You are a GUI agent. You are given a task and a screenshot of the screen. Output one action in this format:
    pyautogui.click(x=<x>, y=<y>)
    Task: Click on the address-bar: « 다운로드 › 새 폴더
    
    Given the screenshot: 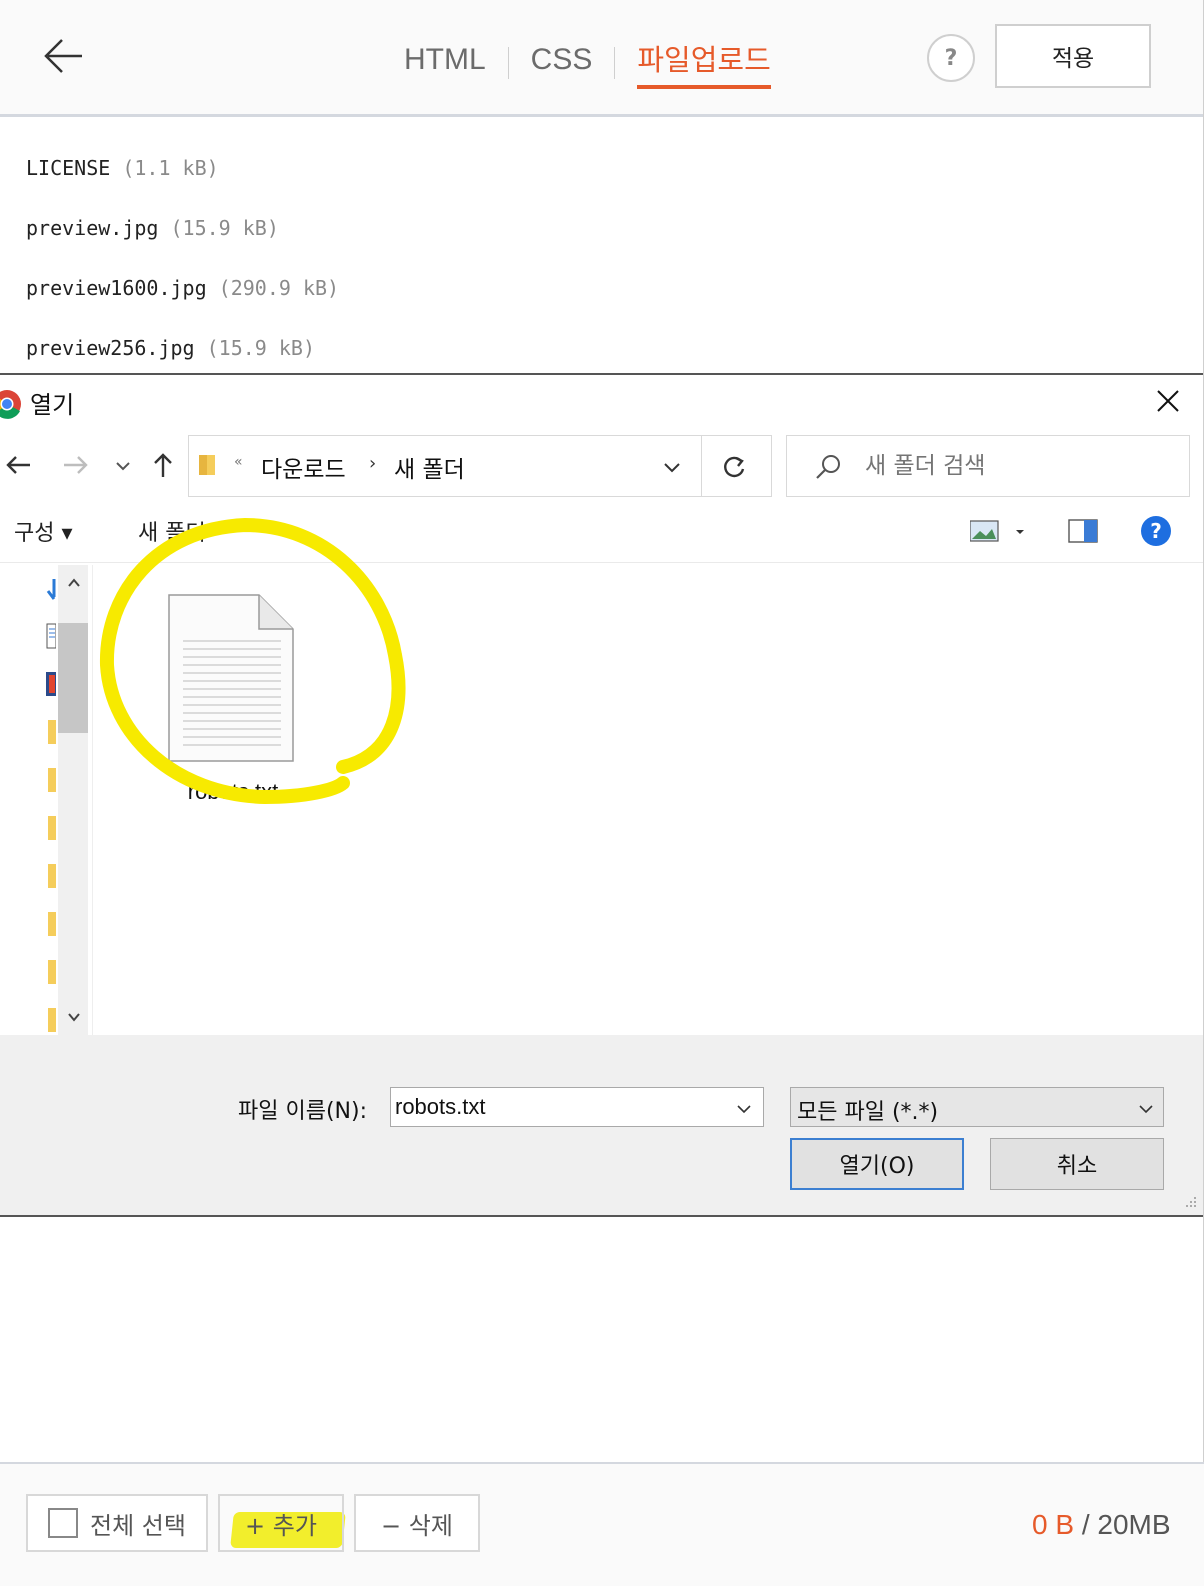 What is the action you would take?
    pyautogui.click(x=480, y=466)
    